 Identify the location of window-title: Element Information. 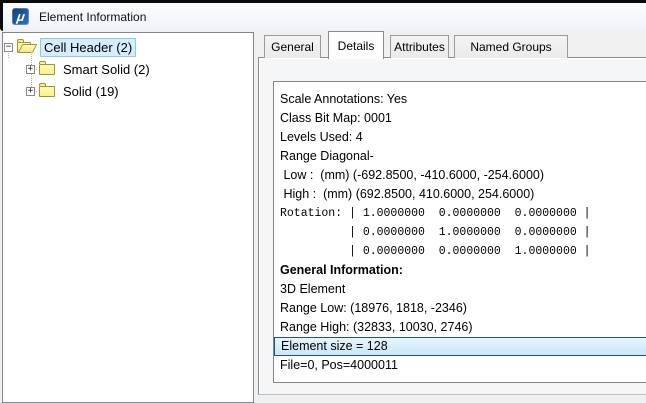
(93, 16).